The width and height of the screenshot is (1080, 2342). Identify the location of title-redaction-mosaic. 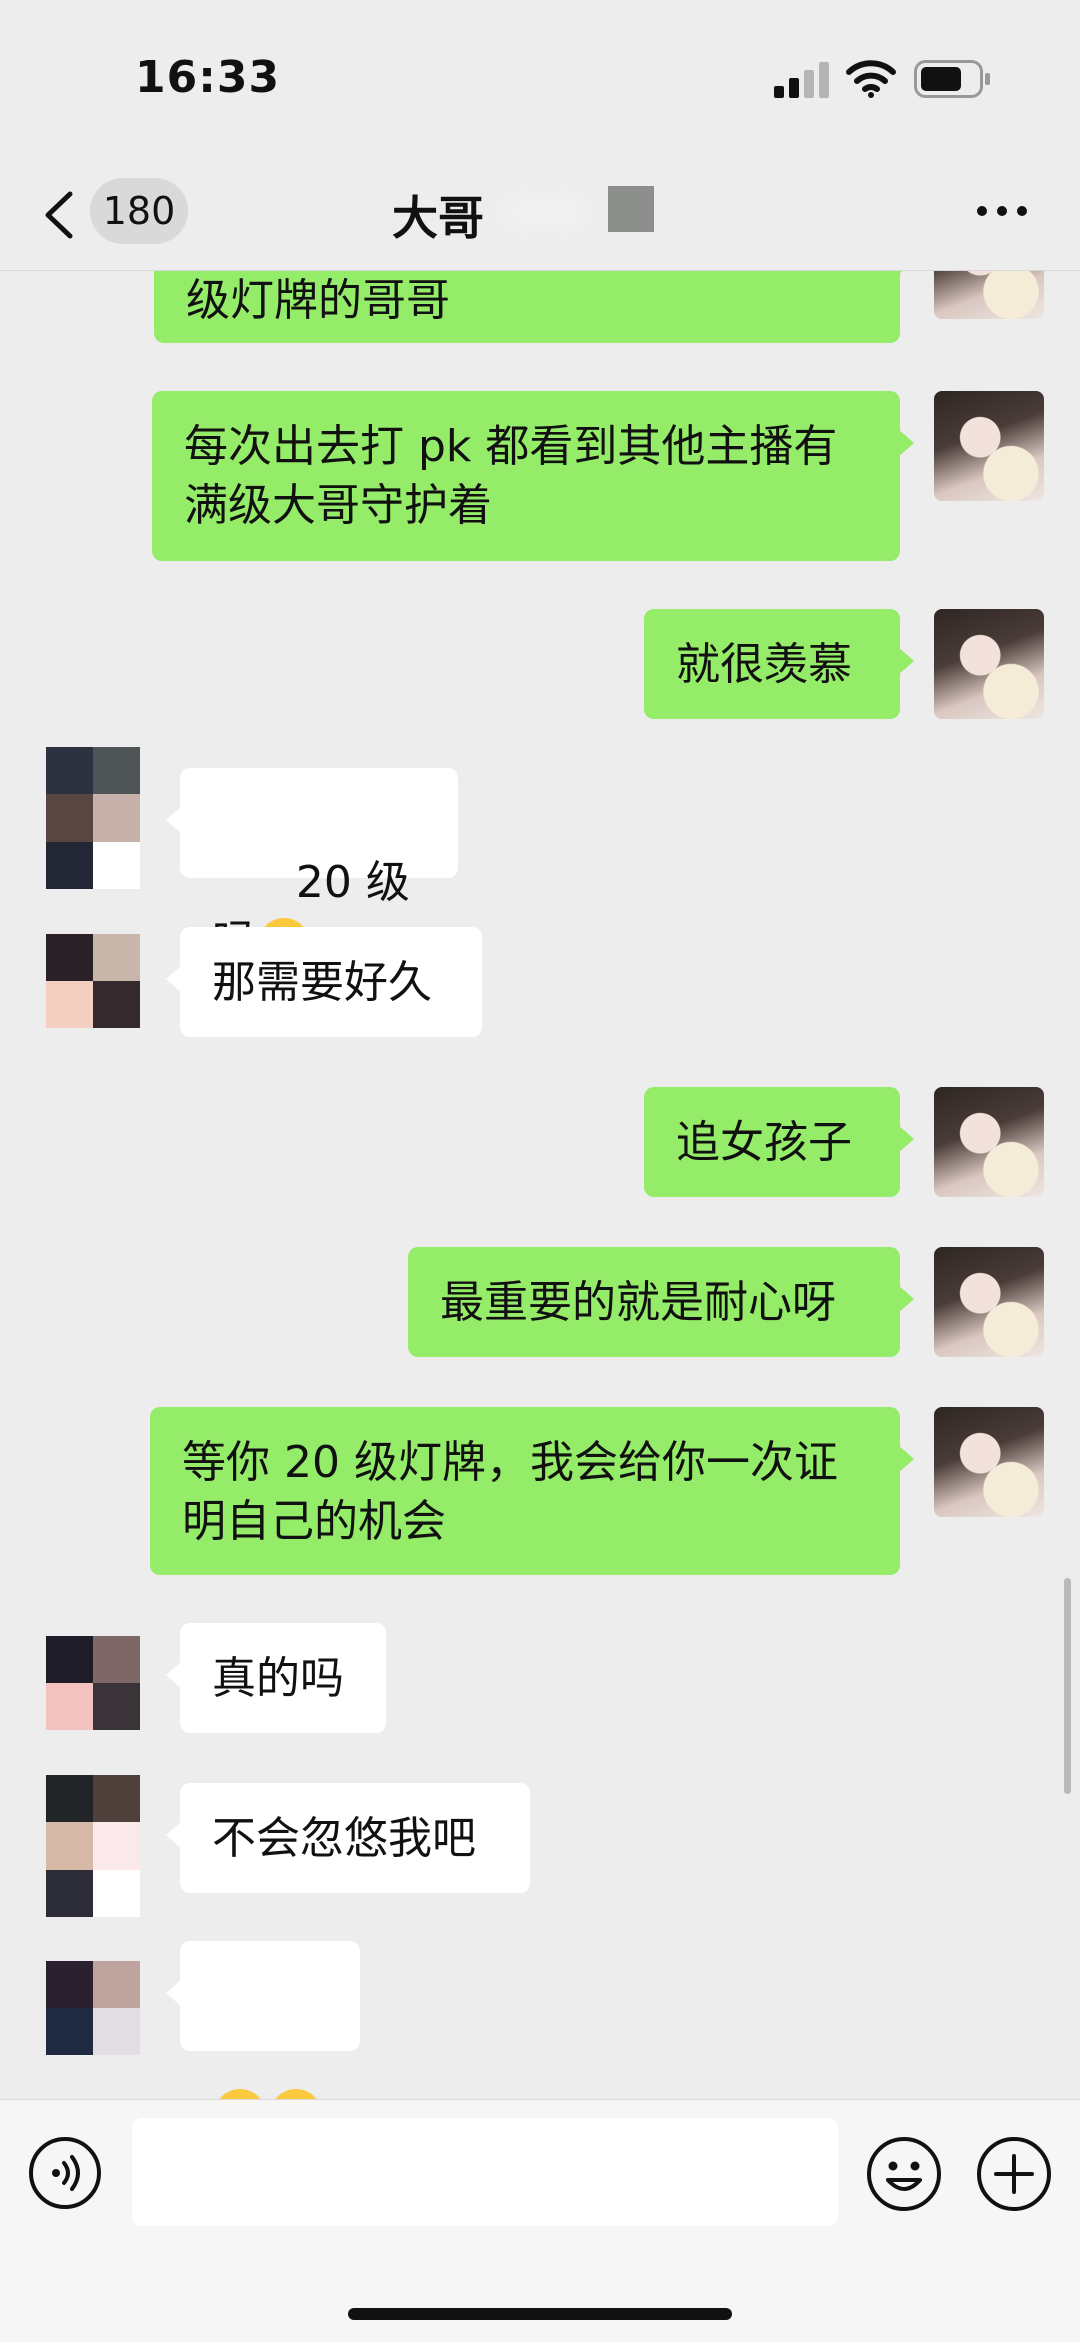
(631, 209).